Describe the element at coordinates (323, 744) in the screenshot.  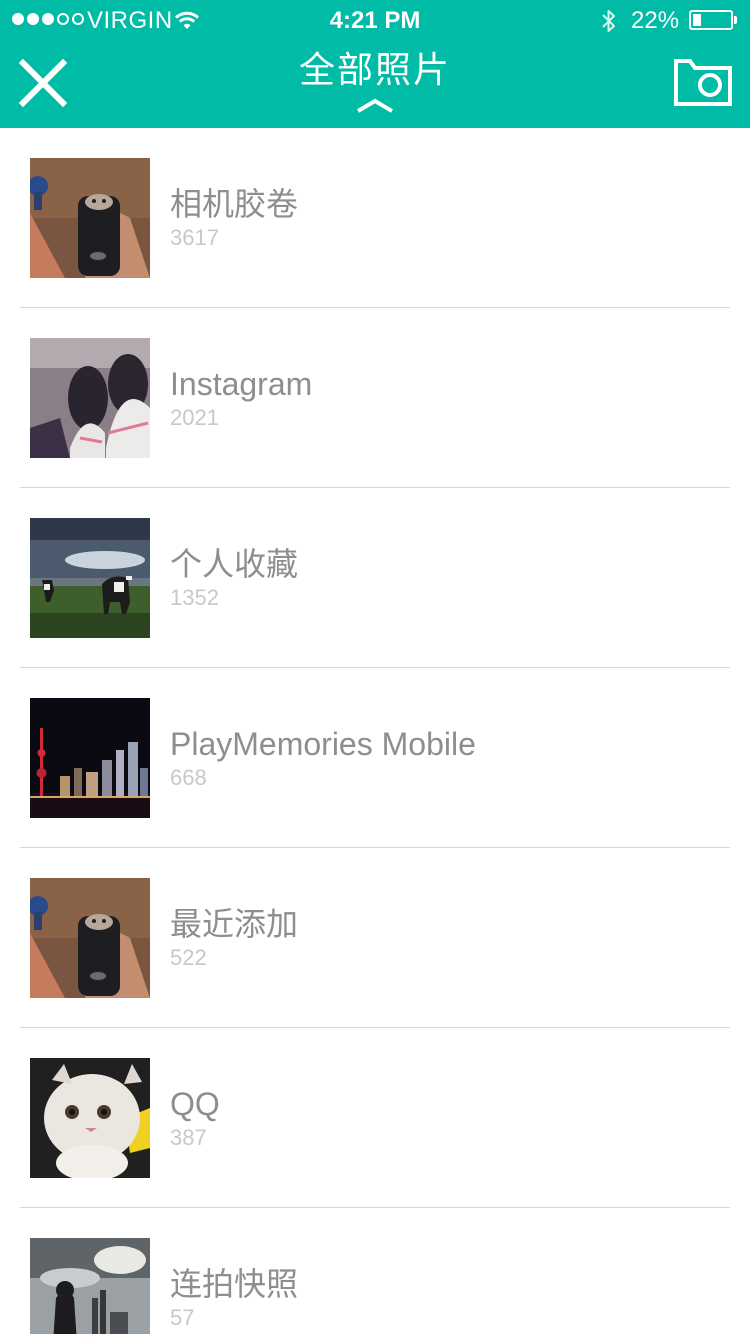
I see `album-name: PlayMemories Mobile` at that location.